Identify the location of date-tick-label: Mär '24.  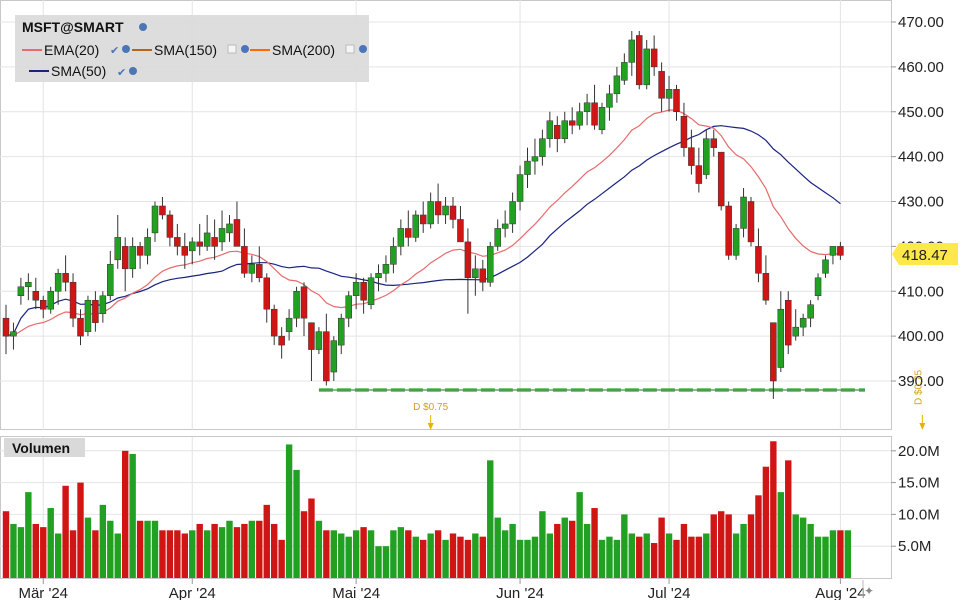
(43, 592).